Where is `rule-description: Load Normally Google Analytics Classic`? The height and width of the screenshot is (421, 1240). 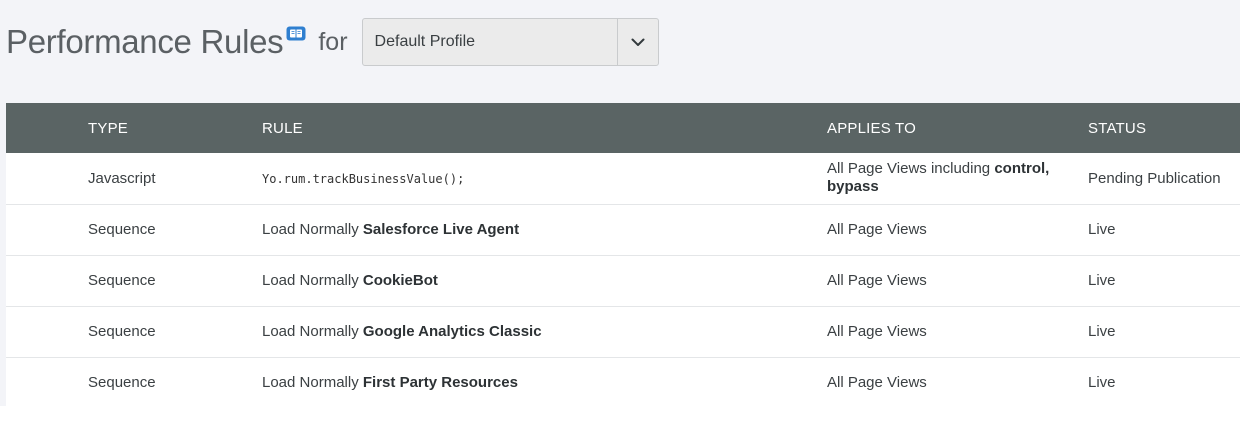
rule-description: Load Normally Google Analytics Classic is located at coordinates (544, 331).